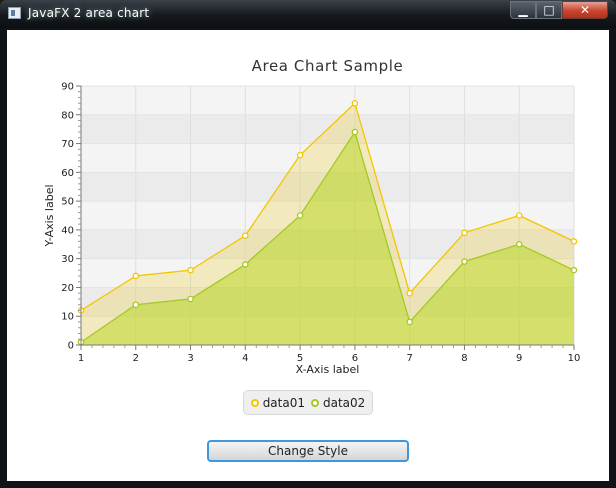 Image resolution: width=616 pixels, height=488 pixels. Describe the element at coordinates (67, 317) in the screenshot. I see `y-tick-label: 10` at that location.